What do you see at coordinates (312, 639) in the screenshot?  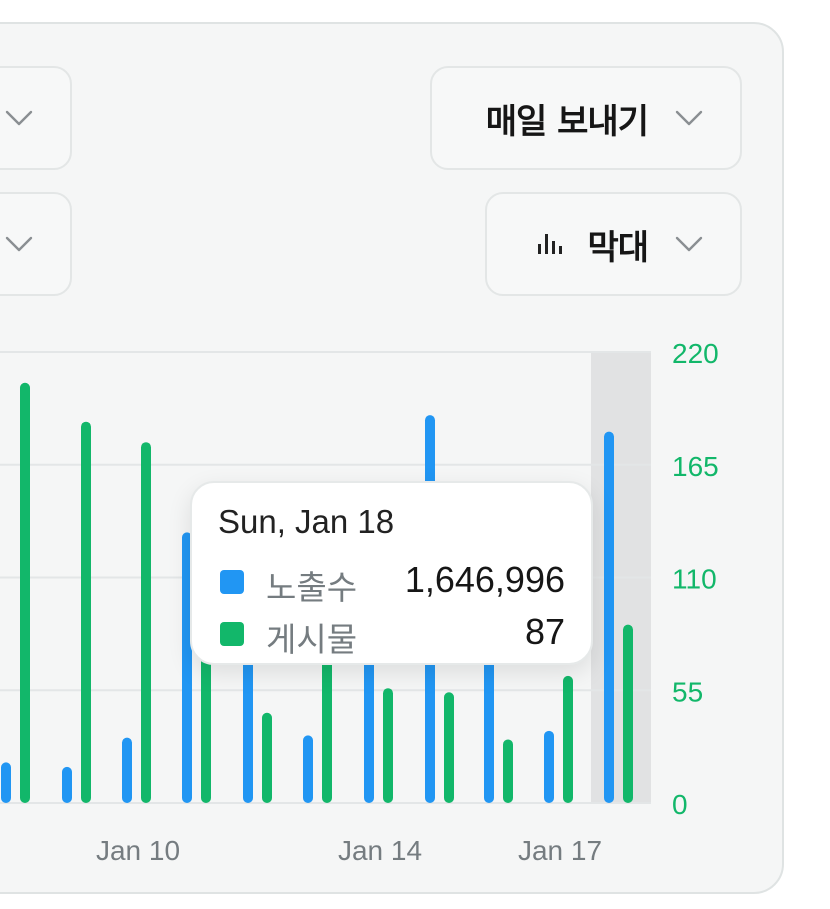 I see `tooltip-series-name: 게시물` at bounding box center [312, 639].